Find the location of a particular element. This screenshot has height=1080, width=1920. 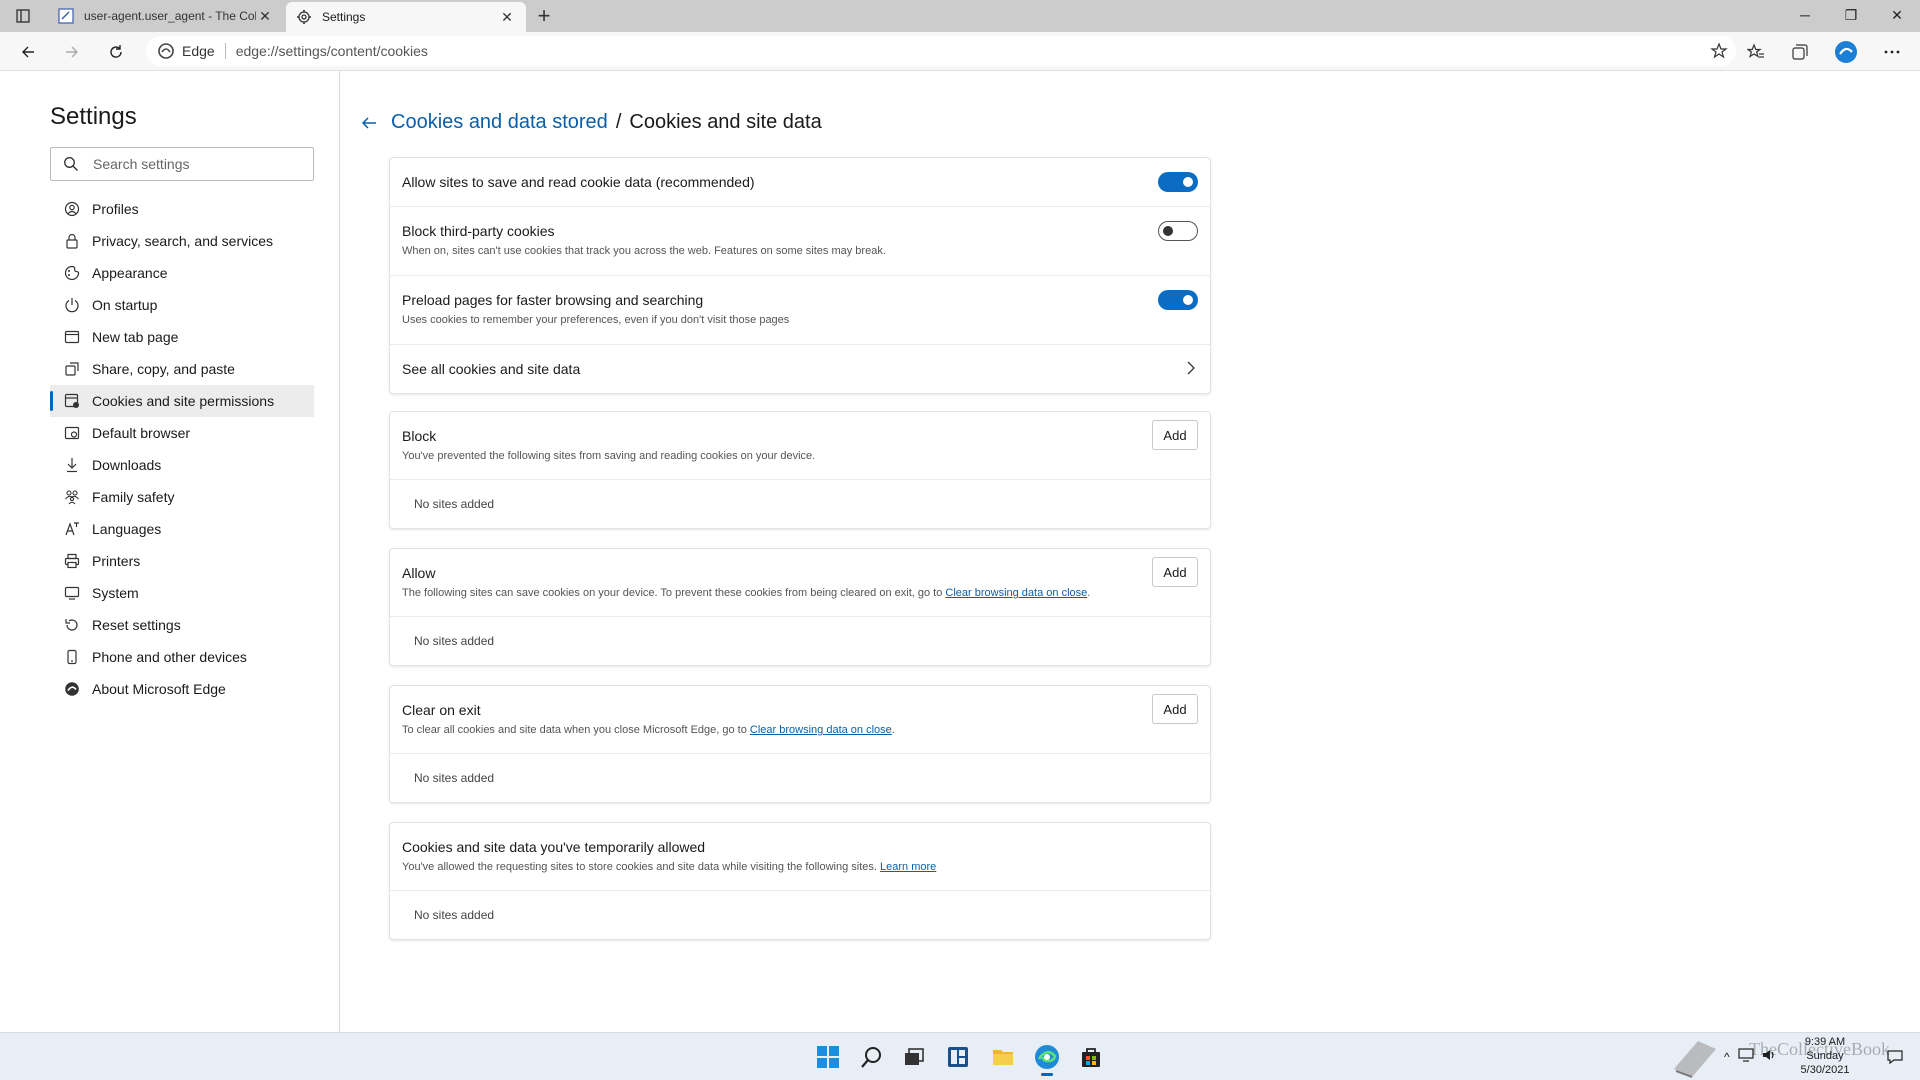

task-view-icon is located at coordinates (914, 1057).